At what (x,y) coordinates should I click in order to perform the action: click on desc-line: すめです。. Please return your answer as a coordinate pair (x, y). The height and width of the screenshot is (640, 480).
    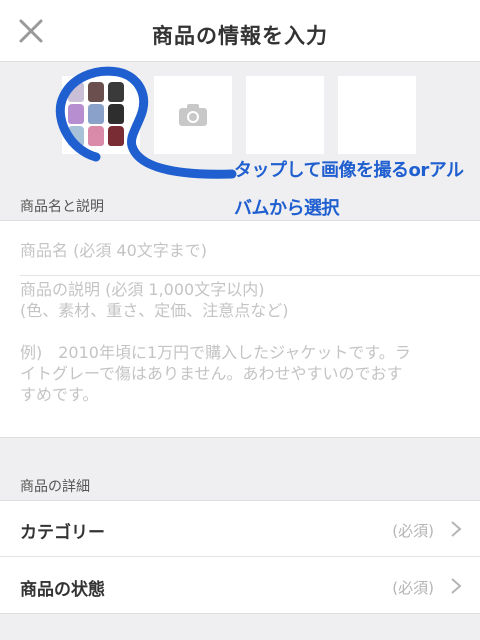
    Looking at the image, I should click on (59, 394).